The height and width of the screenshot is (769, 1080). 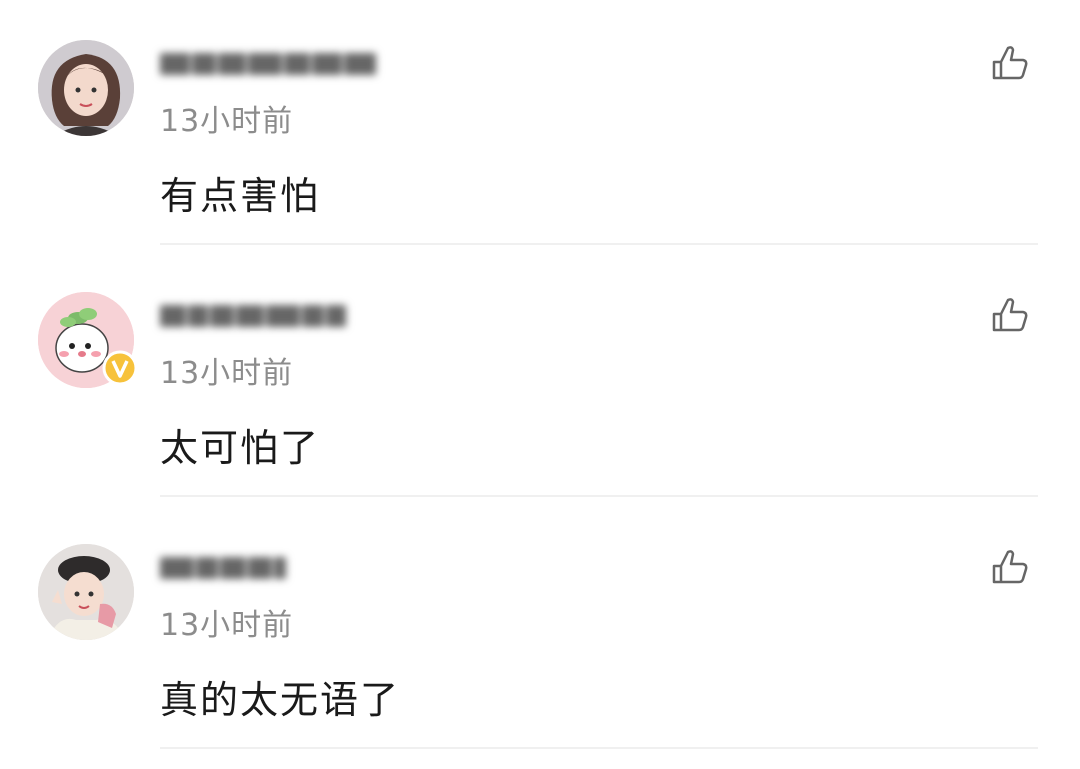 What do you see at coordinates (280, 700) in the screenshot?
I see `comment-text: 真的太无语了` at bounding box center [280, 700].